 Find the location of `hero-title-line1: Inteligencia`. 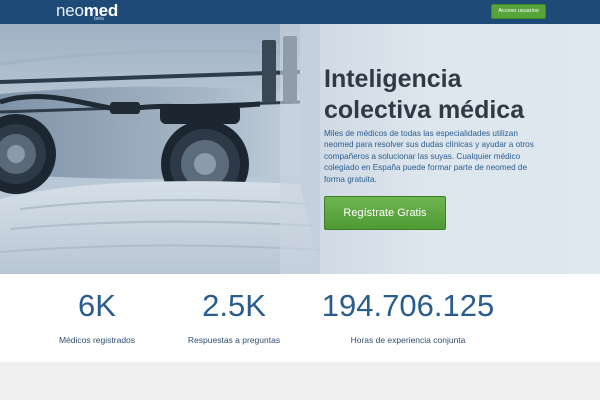

hero-title-line1: Inteligencia is located at coordinates (393, 79).